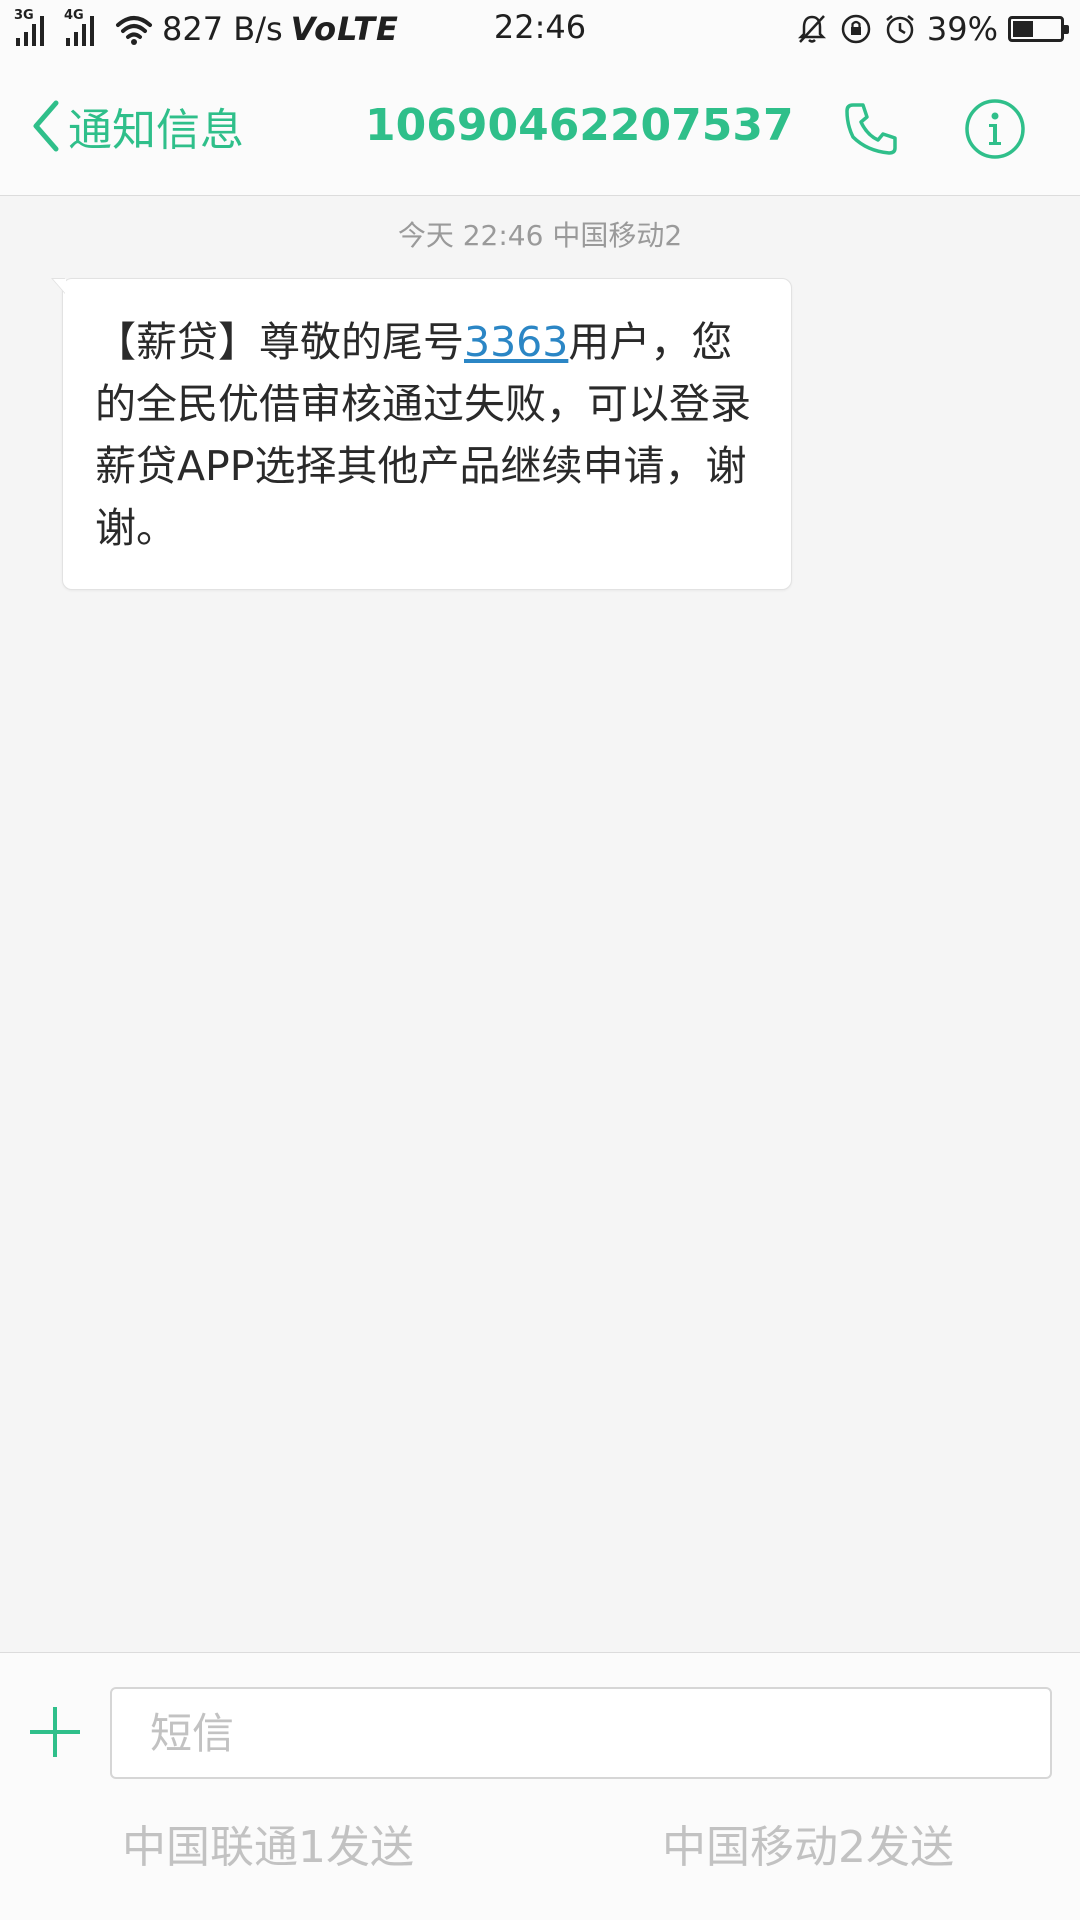 The image size is (1080, 1920). What do you see at coordinates (1023, 29) in the screenshot?
I see `battery-fill` at bounding box center [1023, 29].